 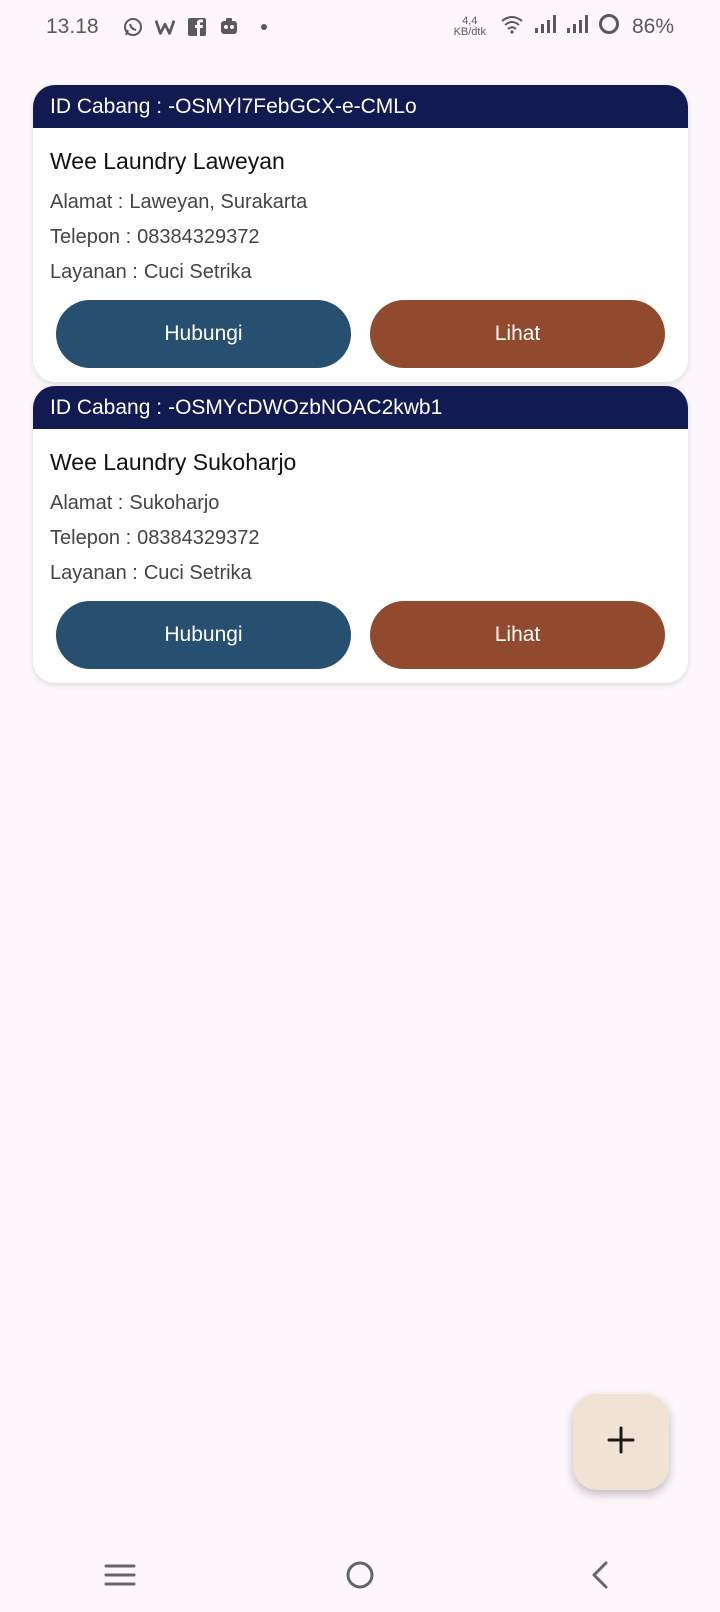 I want to click on branch-name: Wee Laundry Laweyan, so click(x=167, y=161).